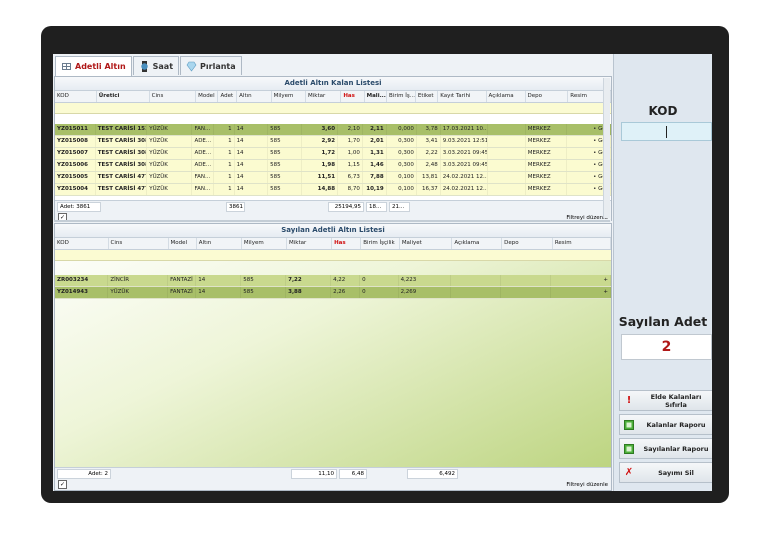 The width and height of the screenshot is (761, 551). What do you see at coordinates (144, 66) in the screenshot?
I see `watch-icon` at bounding box center [144, 66].